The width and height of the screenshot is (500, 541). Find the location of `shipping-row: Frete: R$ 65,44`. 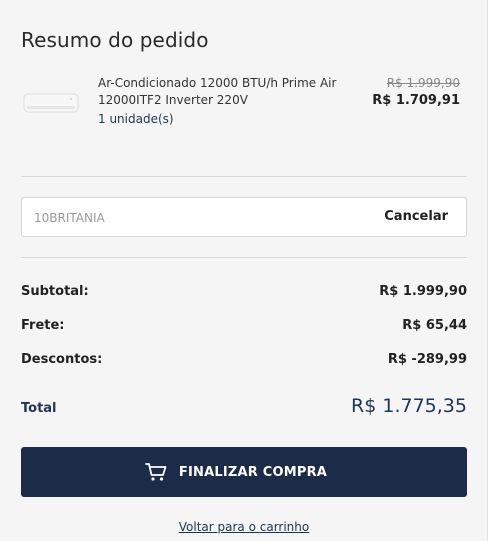

shipping-row: Frete: R$ 65,44 is located at coordinates (244, 328).